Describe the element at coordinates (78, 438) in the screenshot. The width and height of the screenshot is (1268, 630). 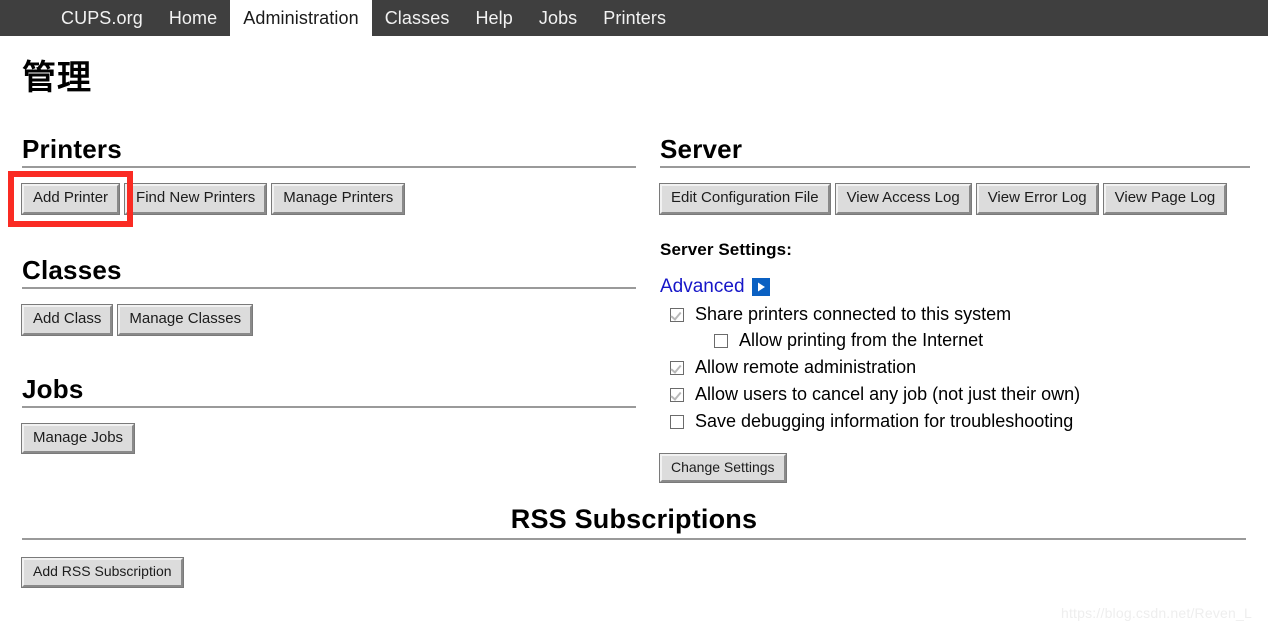
I see `manage-jobs-button: Manage Jobs` at that location.